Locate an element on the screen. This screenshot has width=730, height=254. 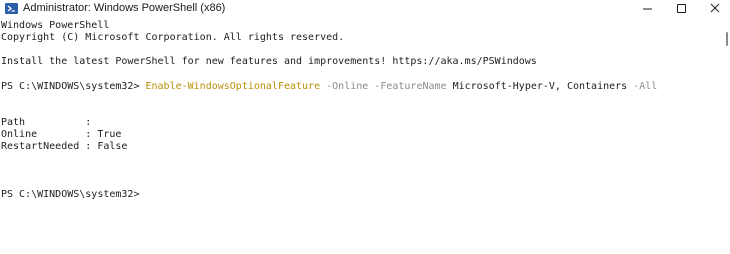
param-all: -All is located at coordinates (642, 86).